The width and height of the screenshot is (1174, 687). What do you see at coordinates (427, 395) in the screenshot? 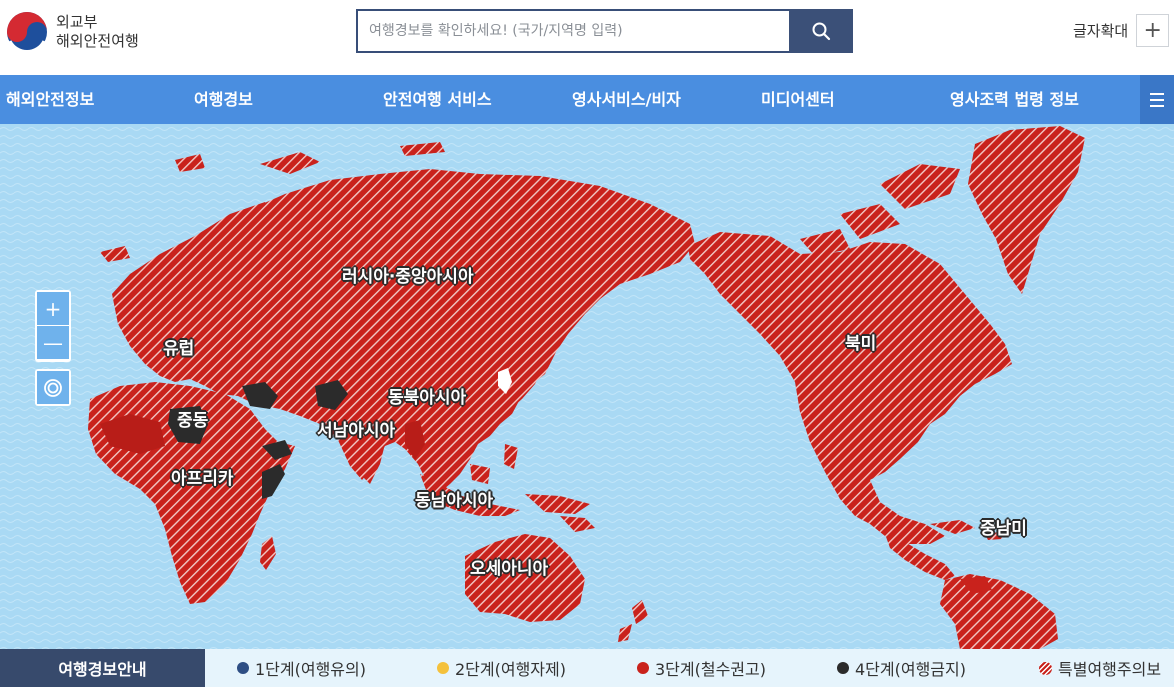
I see `region-label-northeast-asia: 동북아시아` at bounding box center [427, 395].